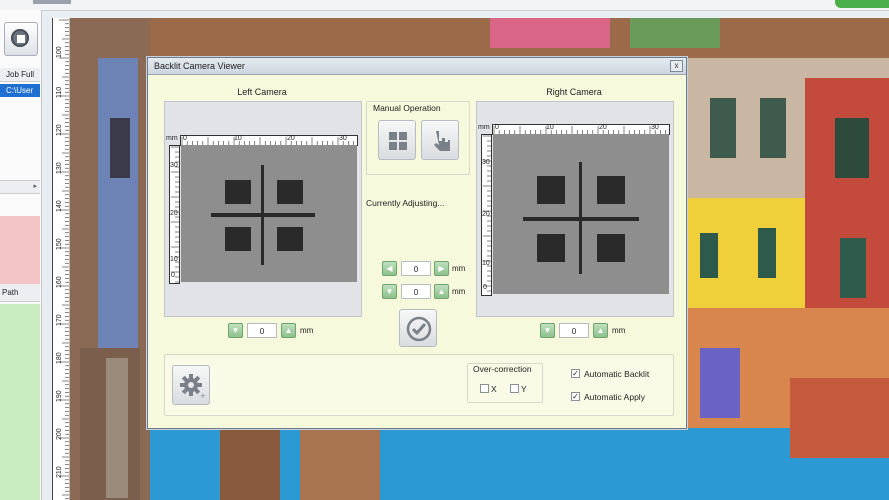 The height and width of the screenshot is (500, 889). I want to click on left-camera-unit: mm, so click(172, 138).